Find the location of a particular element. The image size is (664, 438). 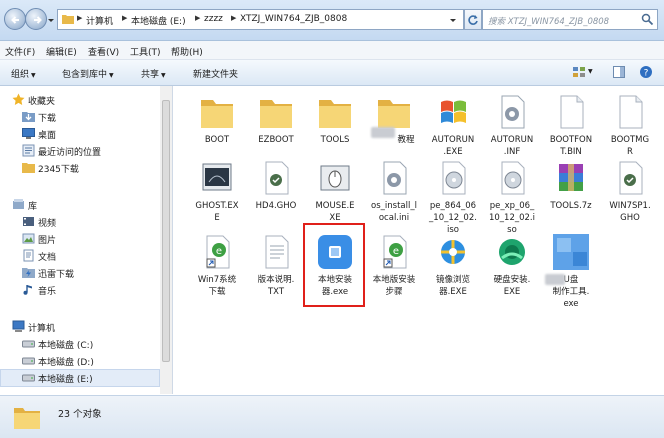

downloads-folder-icon is located at coordinates (28, 117).